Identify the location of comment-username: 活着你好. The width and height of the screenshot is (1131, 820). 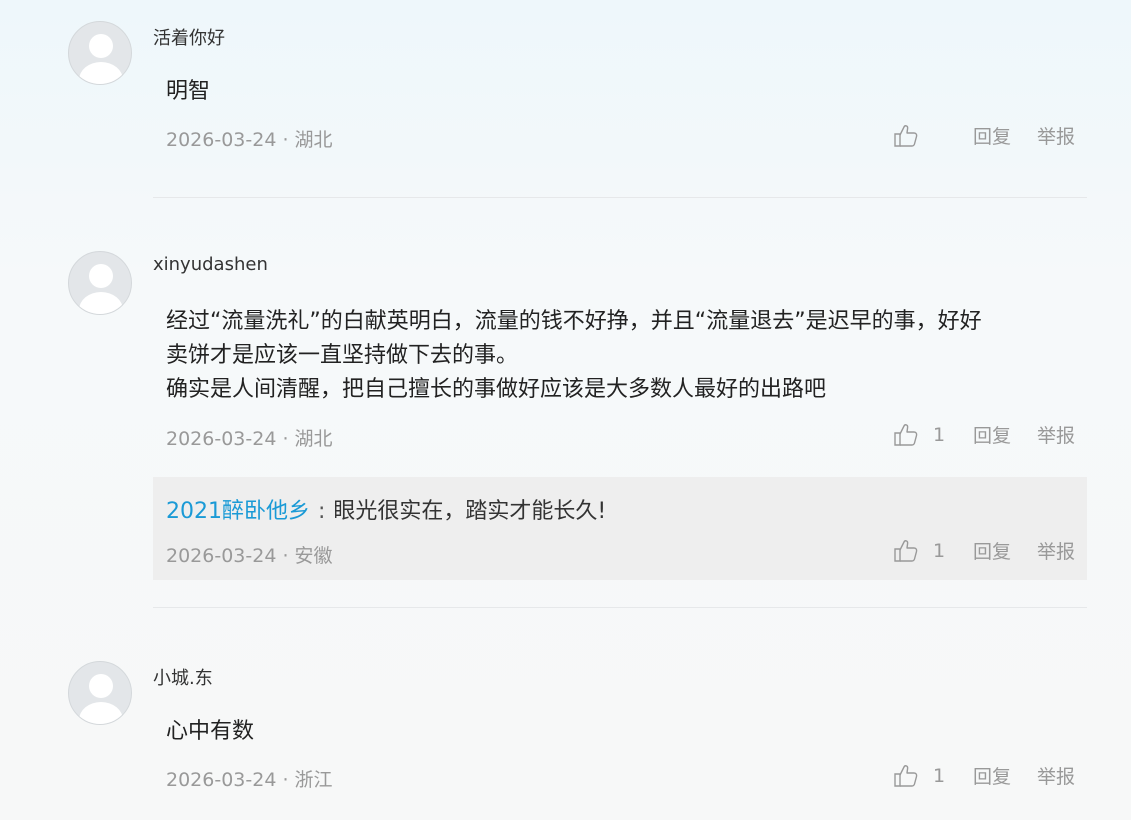
(189, 37).